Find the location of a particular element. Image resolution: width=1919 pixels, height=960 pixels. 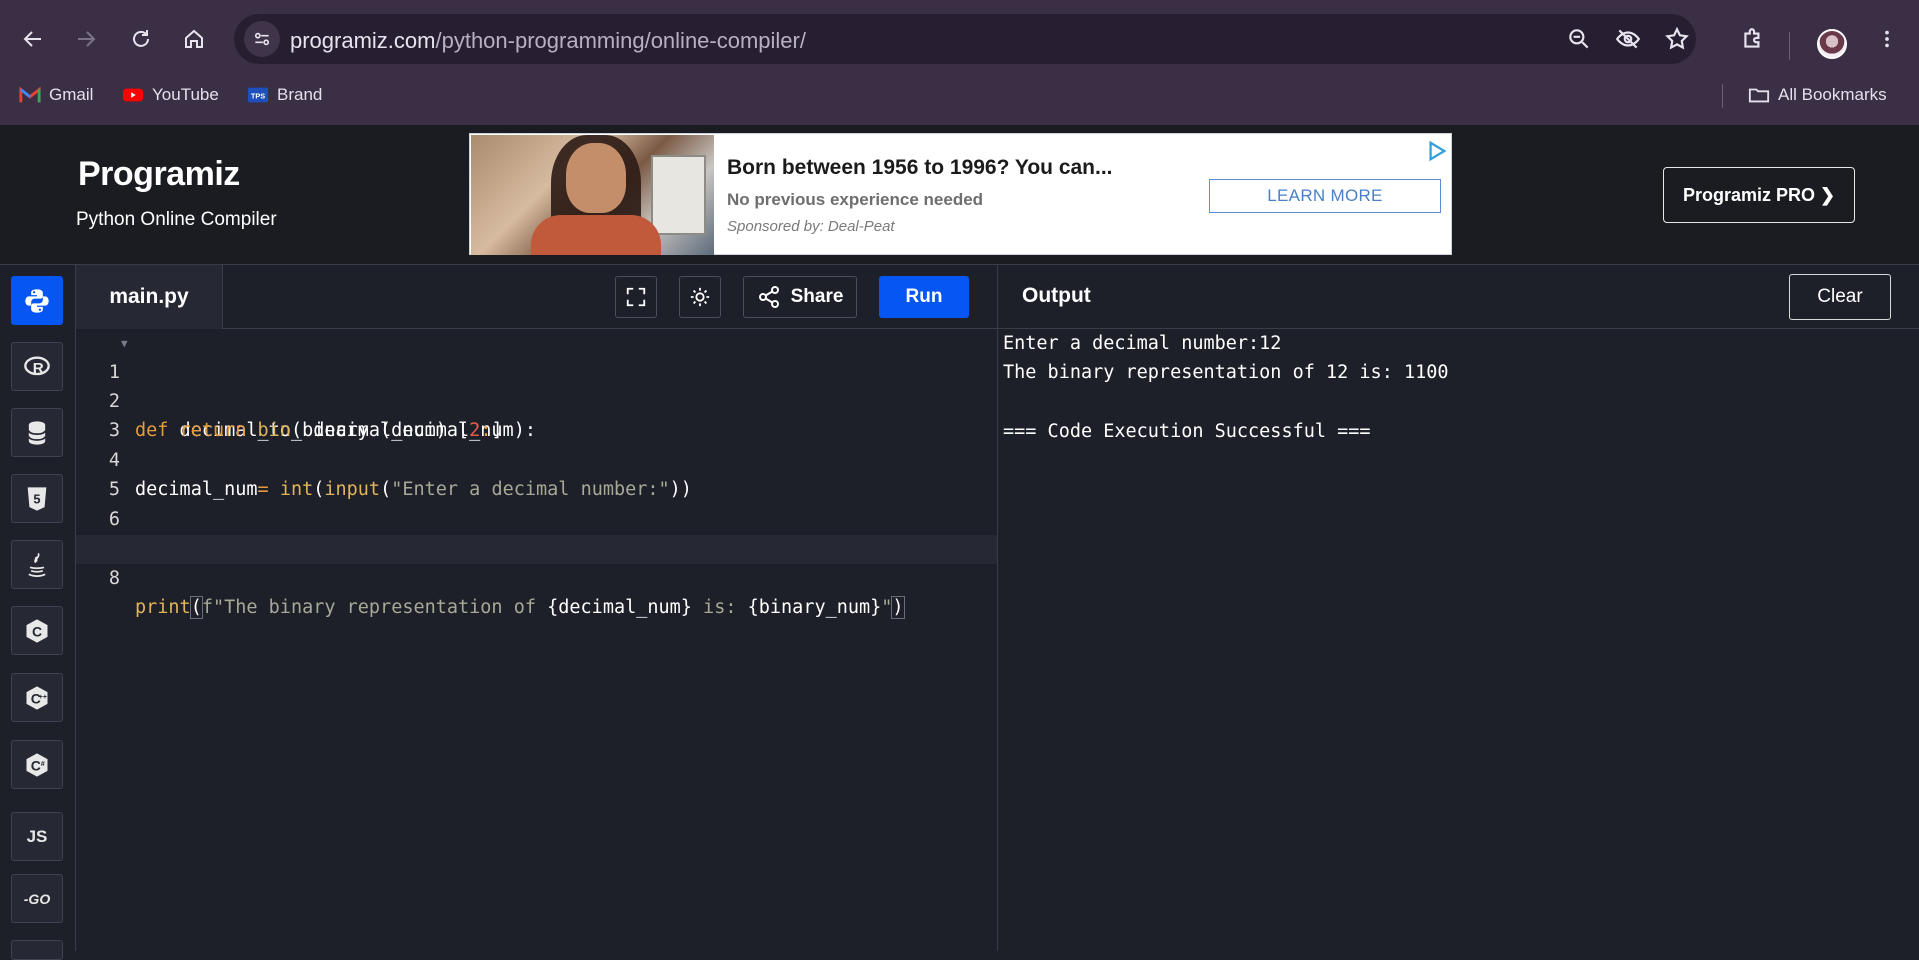

forward-button is located at coordinates (86, 39).